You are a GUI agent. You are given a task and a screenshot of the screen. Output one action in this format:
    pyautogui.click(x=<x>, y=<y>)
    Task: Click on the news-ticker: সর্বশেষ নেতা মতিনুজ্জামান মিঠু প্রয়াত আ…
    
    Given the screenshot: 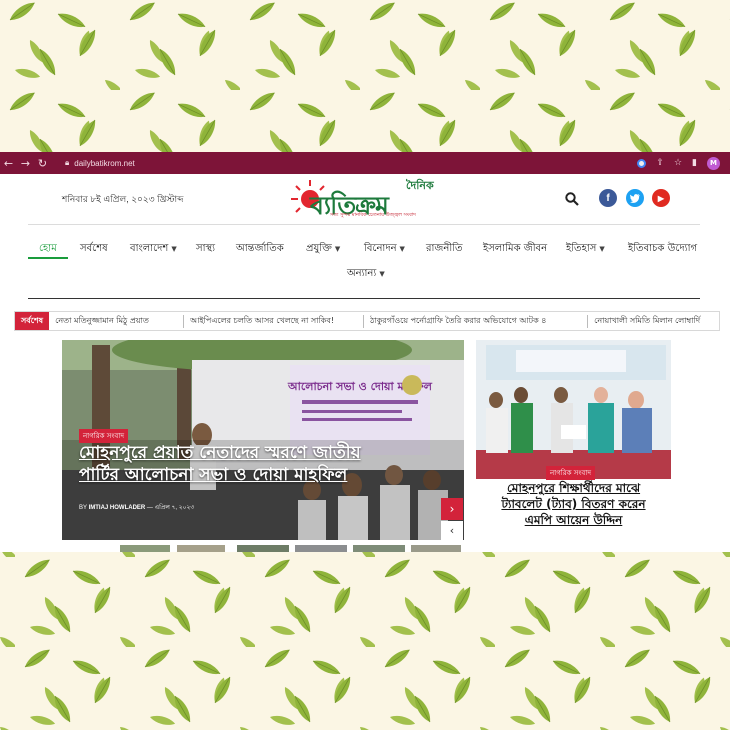 What is the action you would take?
    pyautogui.click(x=367, y=321)
    